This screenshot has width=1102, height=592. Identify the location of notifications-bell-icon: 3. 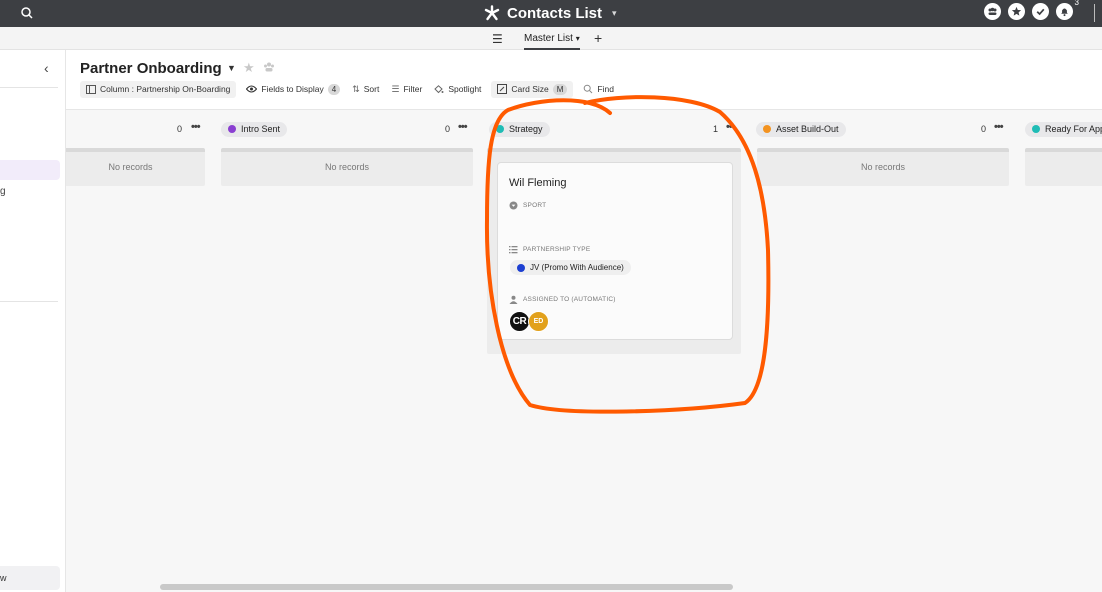
(1067, 10).